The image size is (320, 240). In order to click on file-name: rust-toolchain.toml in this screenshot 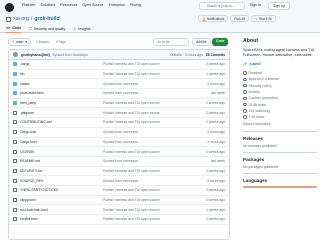, I will do `click(34, 210)`.